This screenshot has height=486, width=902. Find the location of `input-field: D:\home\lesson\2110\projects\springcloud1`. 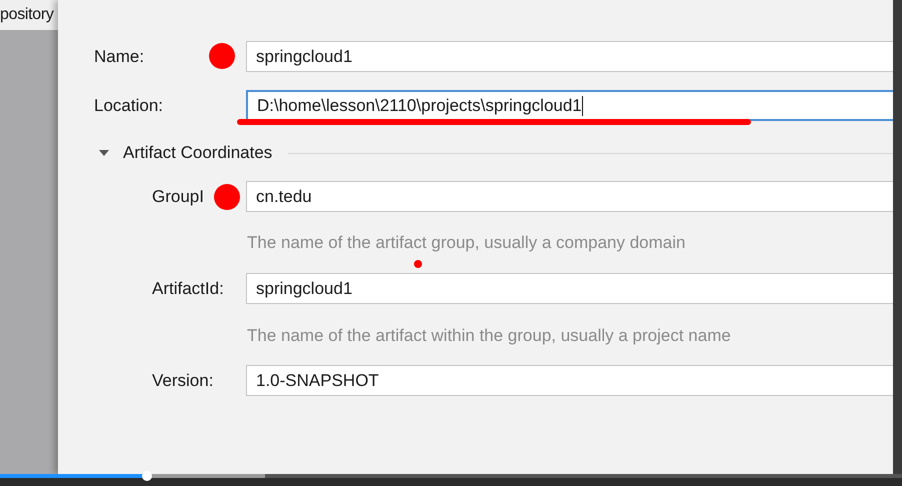

input-field: D:\home\lesson\2110\projects\springcloud1 is located at coordinates (569, 105).